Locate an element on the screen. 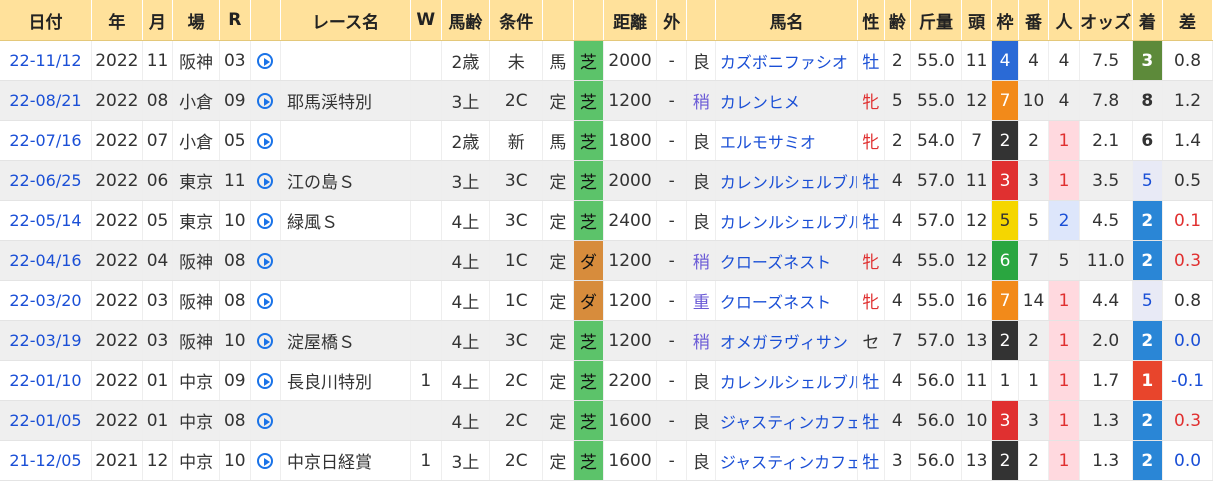  cell-class: 3C is located at coordinates (516, 180).